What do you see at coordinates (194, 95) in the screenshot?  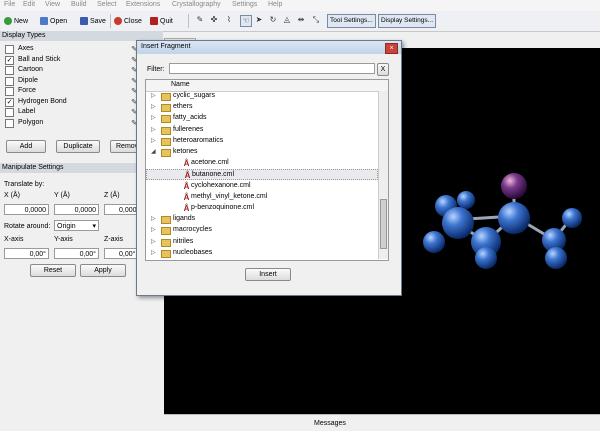 I see `tree-item-label: cyclic_sugars` at bounding box center [194, 95].